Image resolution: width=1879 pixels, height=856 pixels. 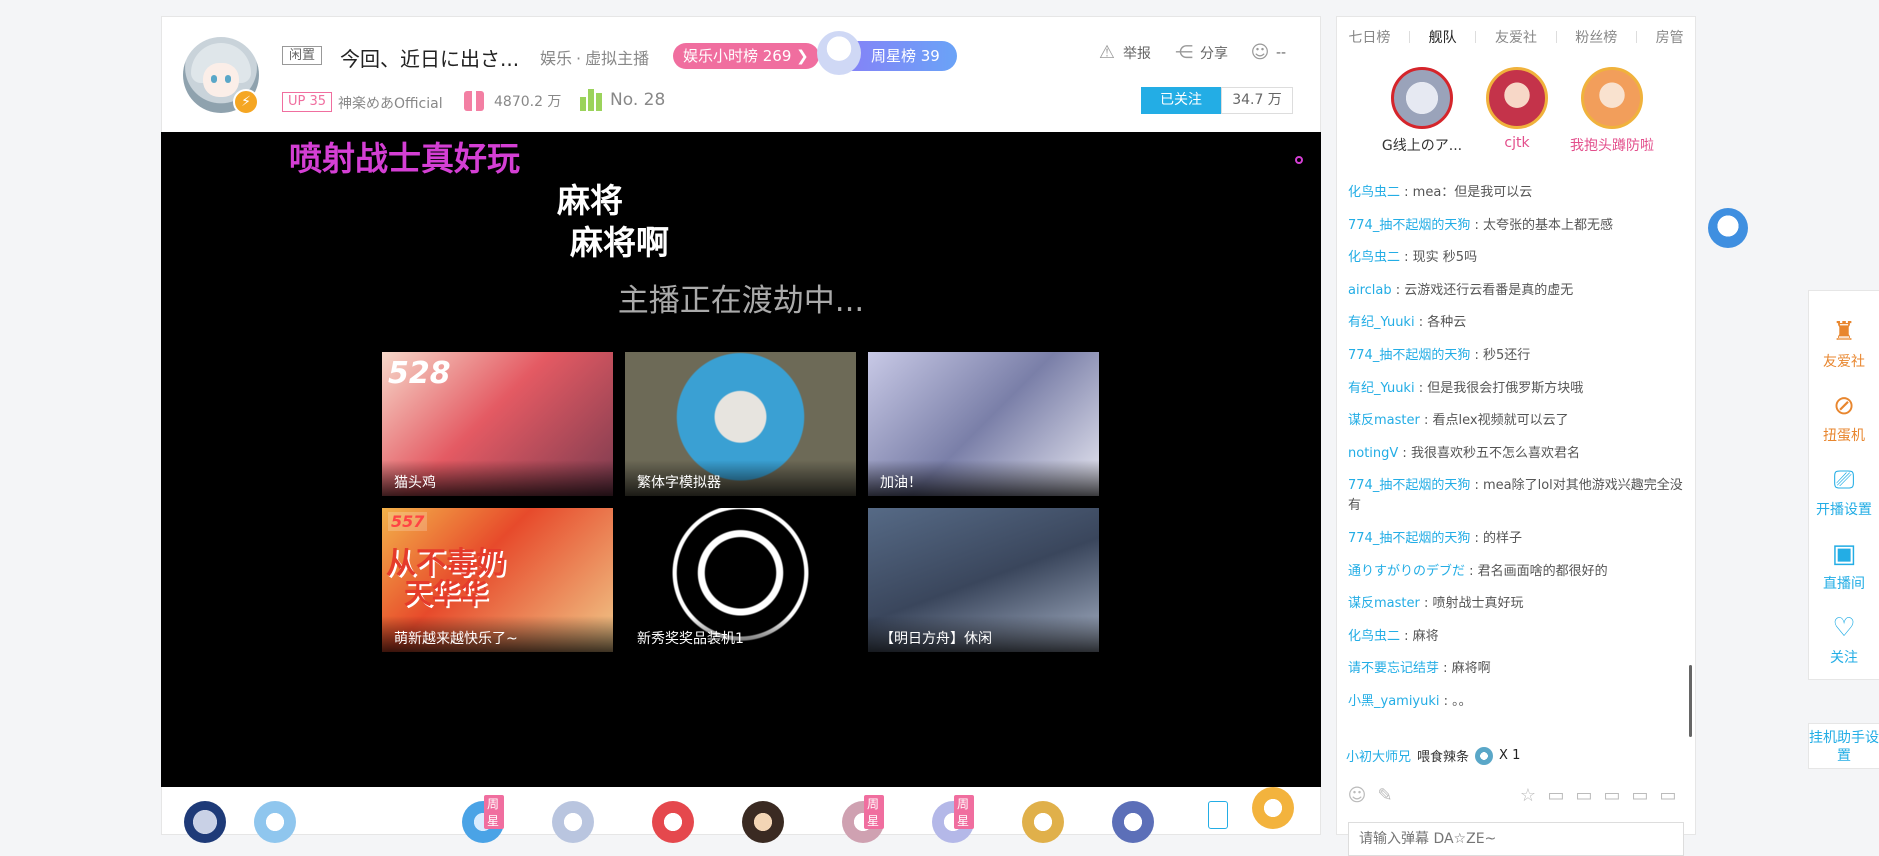 What do you see at coordinates (1440, 192) in the screenshot?
I see `chat-message: 化鸟虫二 : mea：但是我可以云` at bounding box center [1440, 192].